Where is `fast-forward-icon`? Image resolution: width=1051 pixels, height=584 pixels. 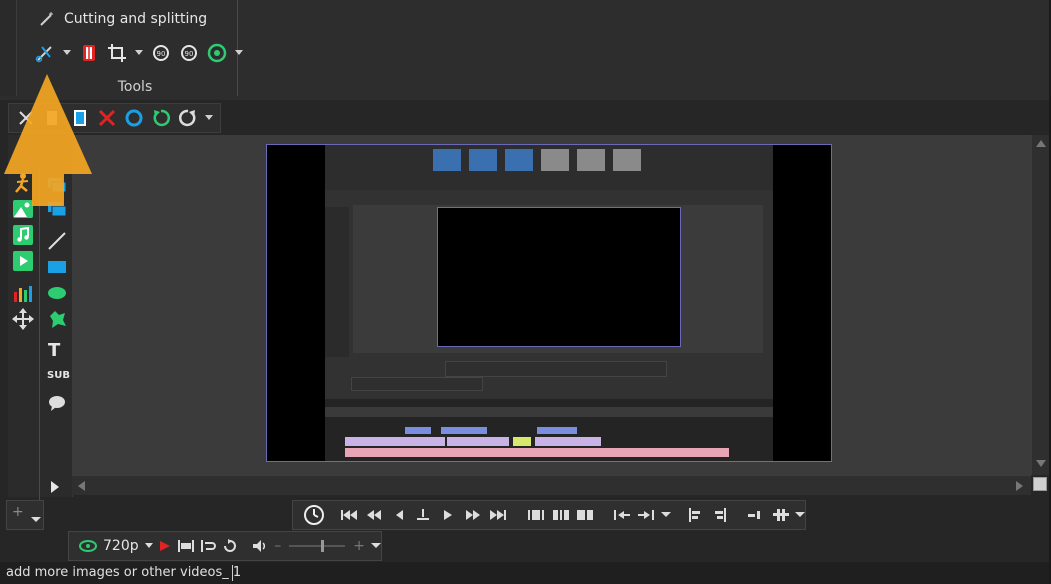 fast-forward-icon is located at coordinates (472, 515).